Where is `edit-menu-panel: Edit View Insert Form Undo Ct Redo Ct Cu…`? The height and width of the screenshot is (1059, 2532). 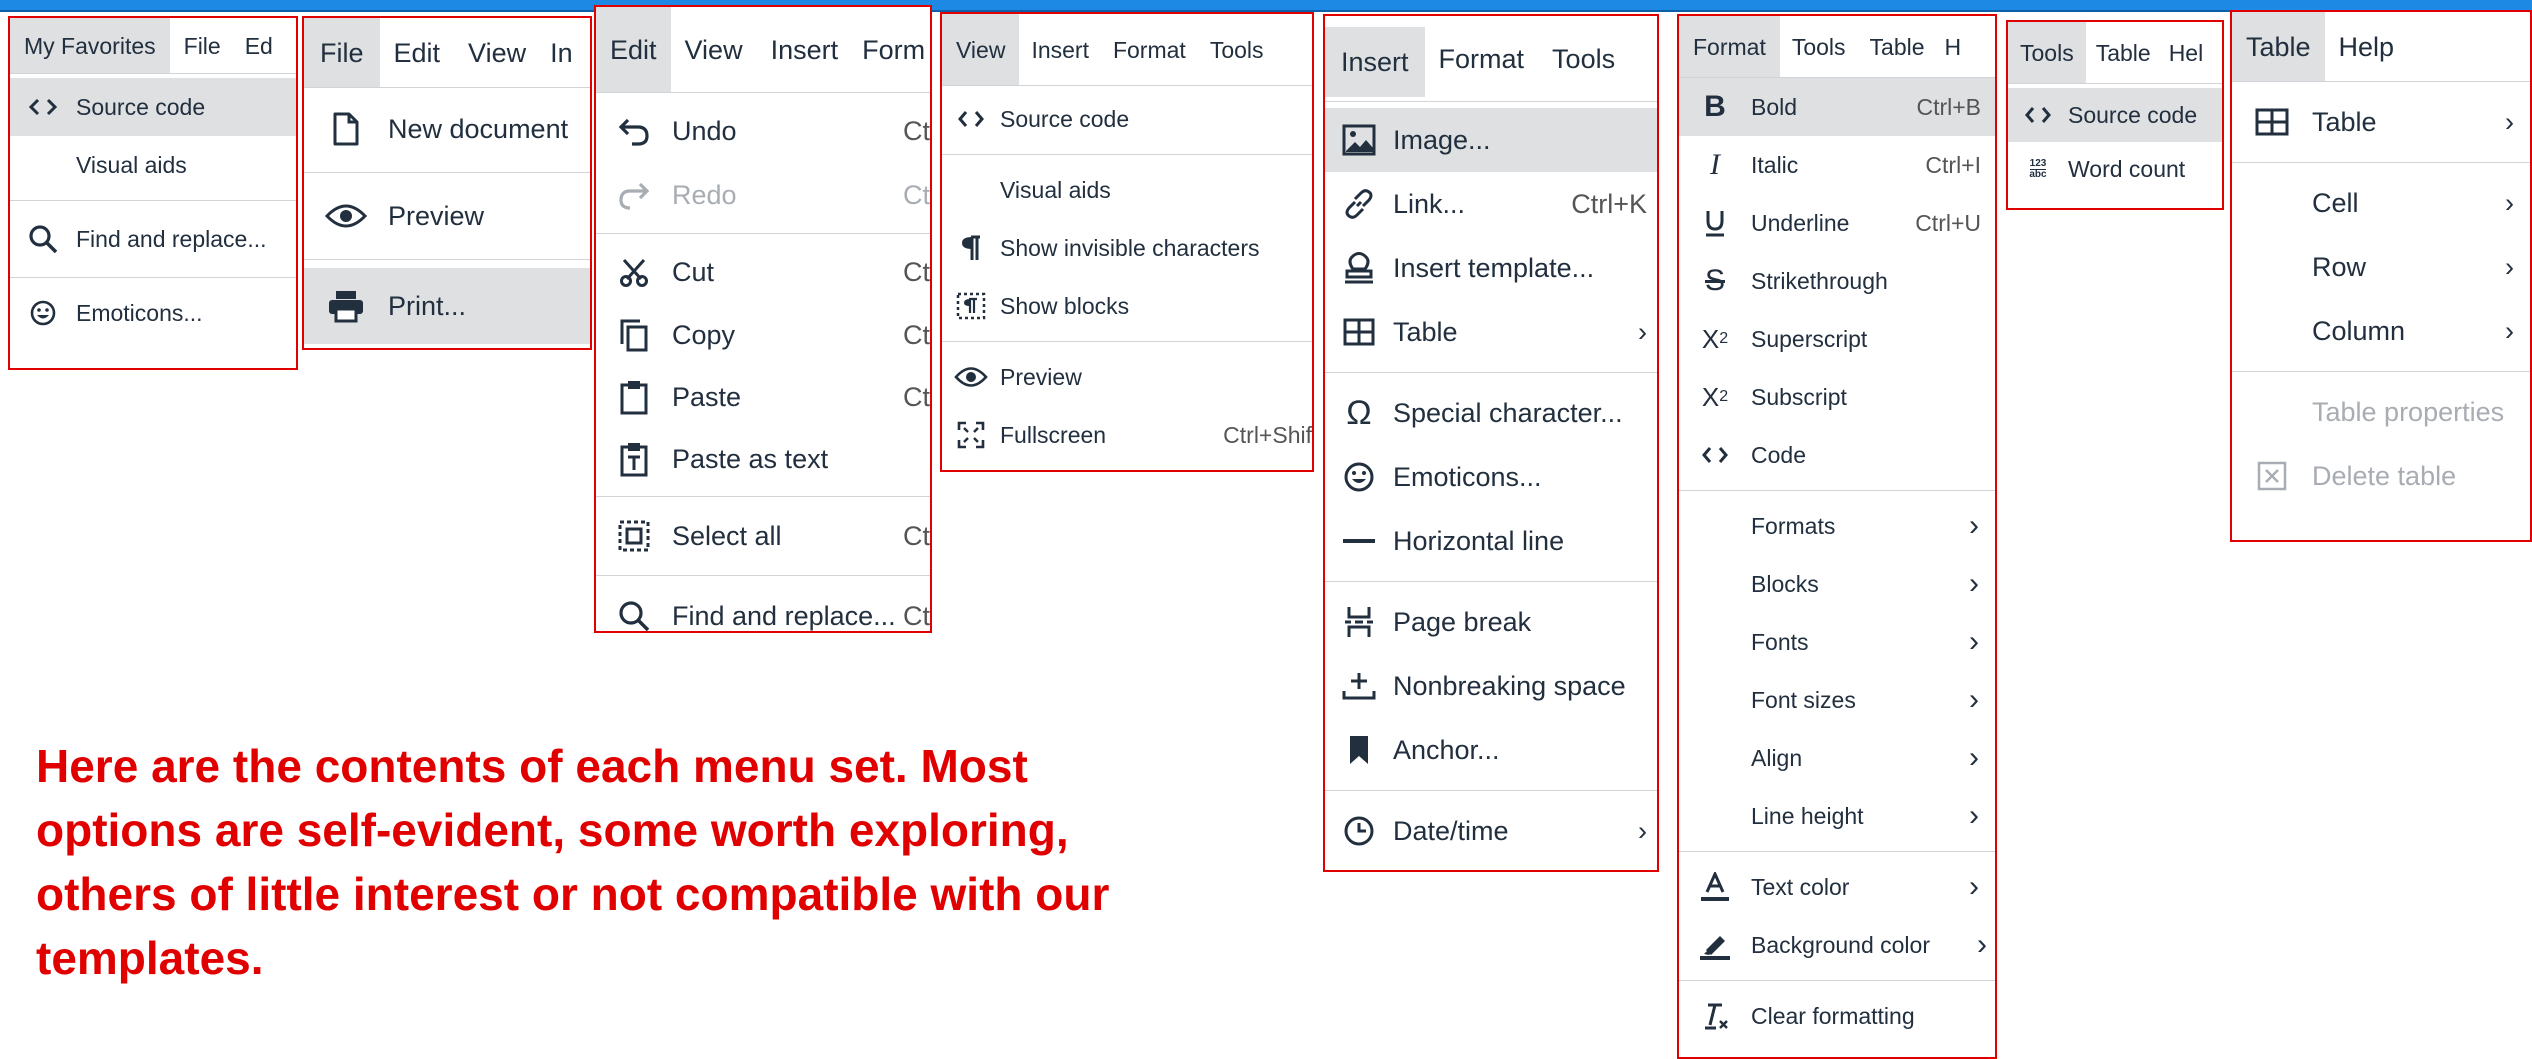
edit-menu-panel: Edit View Insert Form Undo Ct Redo Ct Cu… is located at coordinates (763, 319).